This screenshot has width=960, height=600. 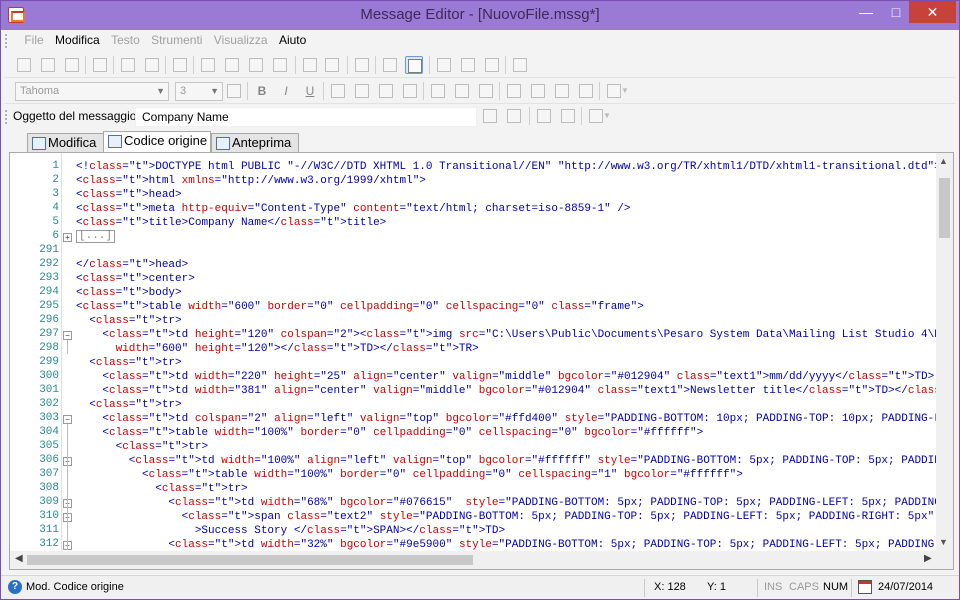 What do you see at coordinates (250, 560) in the screenshot?
I see `horizontal-scroll-thumb` at bounding box center [250, 560].